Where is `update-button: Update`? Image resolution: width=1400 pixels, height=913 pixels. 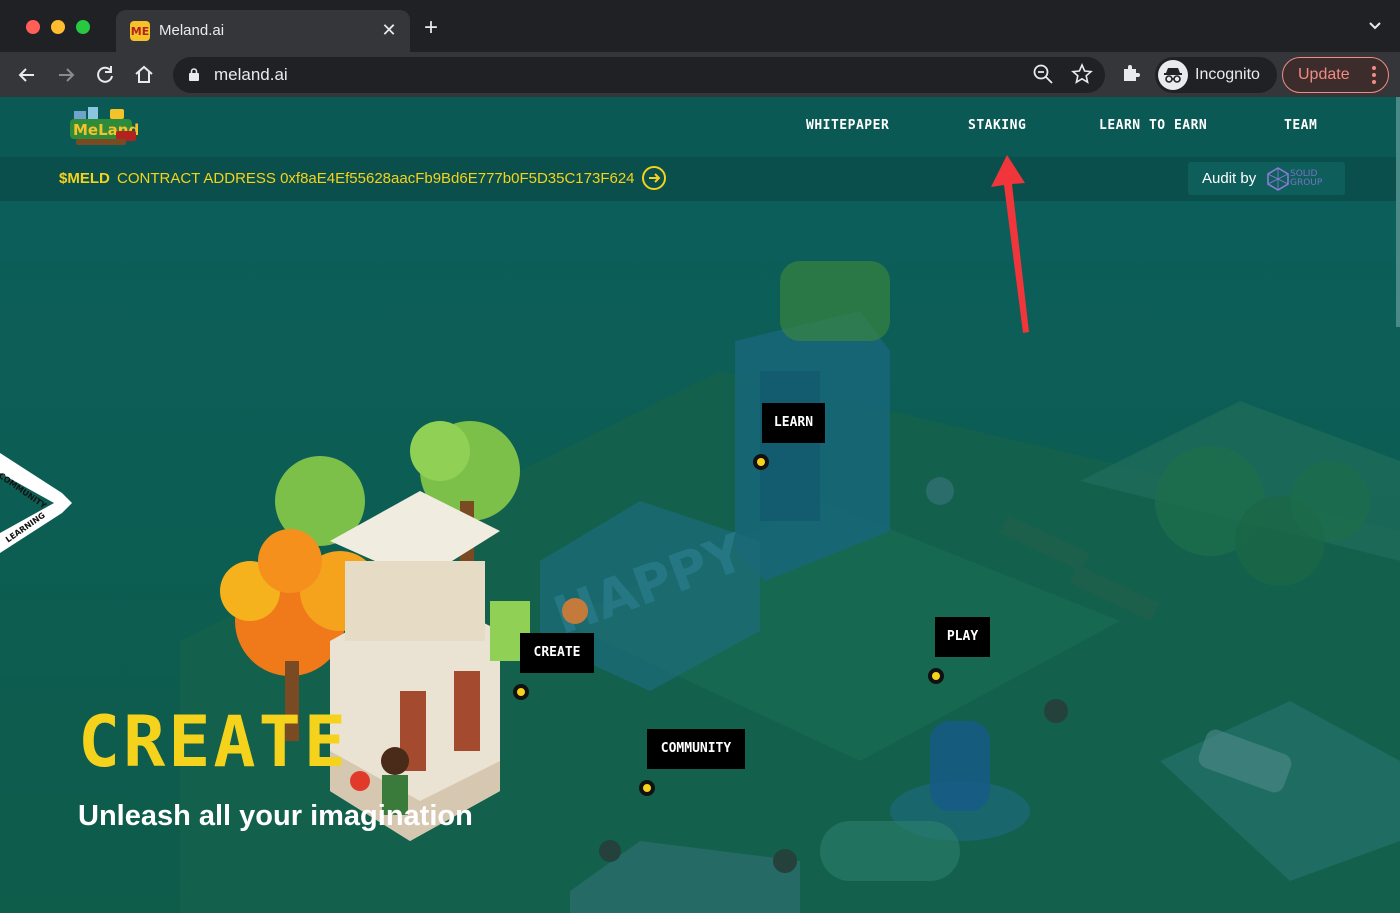
update-button: Update is located at coordinates (1335, 75).